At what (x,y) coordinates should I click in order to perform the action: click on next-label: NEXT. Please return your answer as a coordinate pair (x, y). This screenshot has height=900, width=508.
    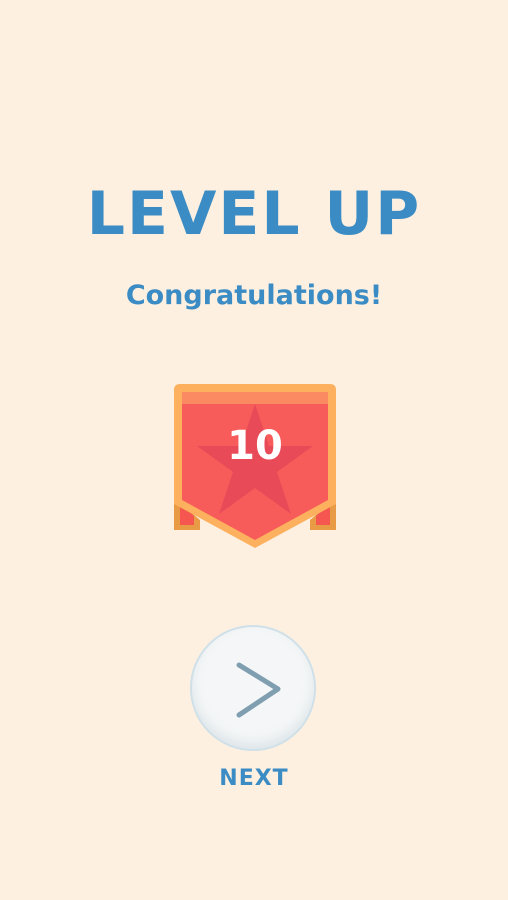
    Looking at the image, I should click on (254, 779).